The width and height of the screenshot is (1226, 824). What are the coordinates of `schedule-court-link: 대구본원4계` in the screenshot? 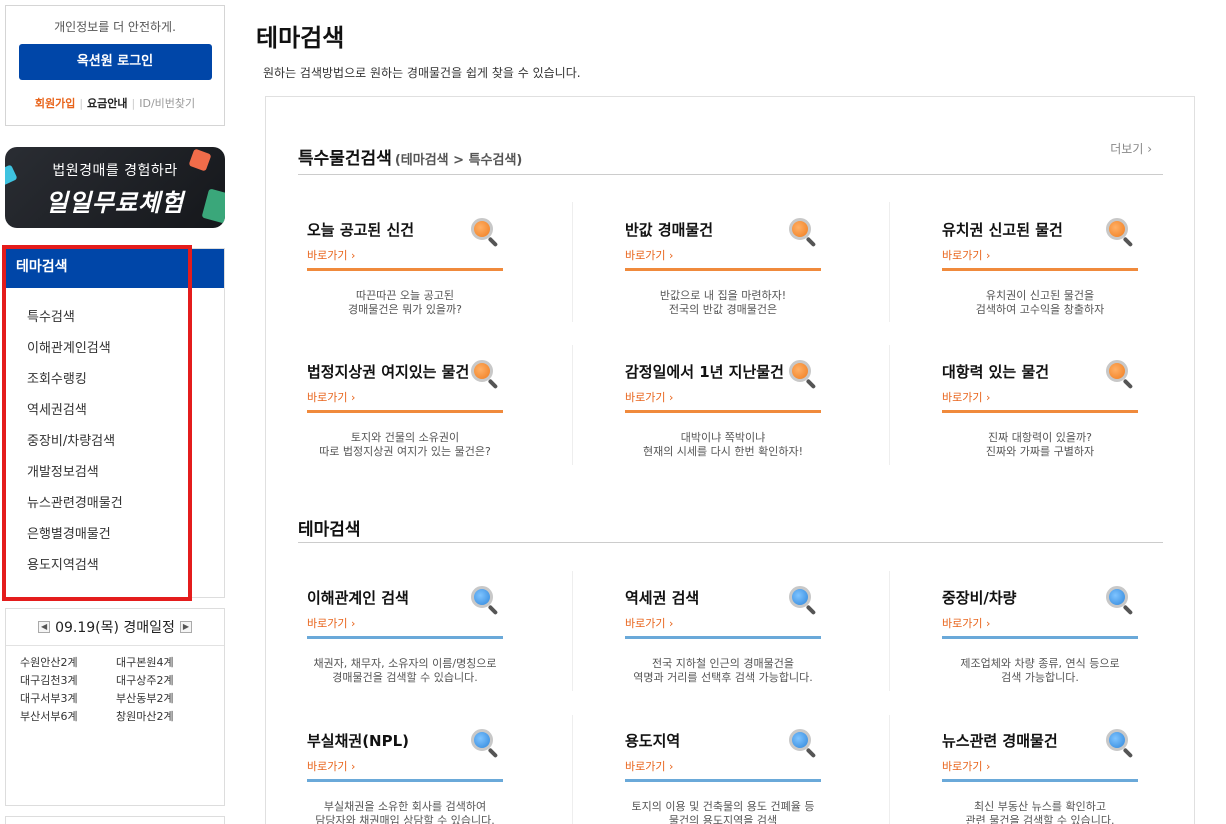 It's located at (164, 662).